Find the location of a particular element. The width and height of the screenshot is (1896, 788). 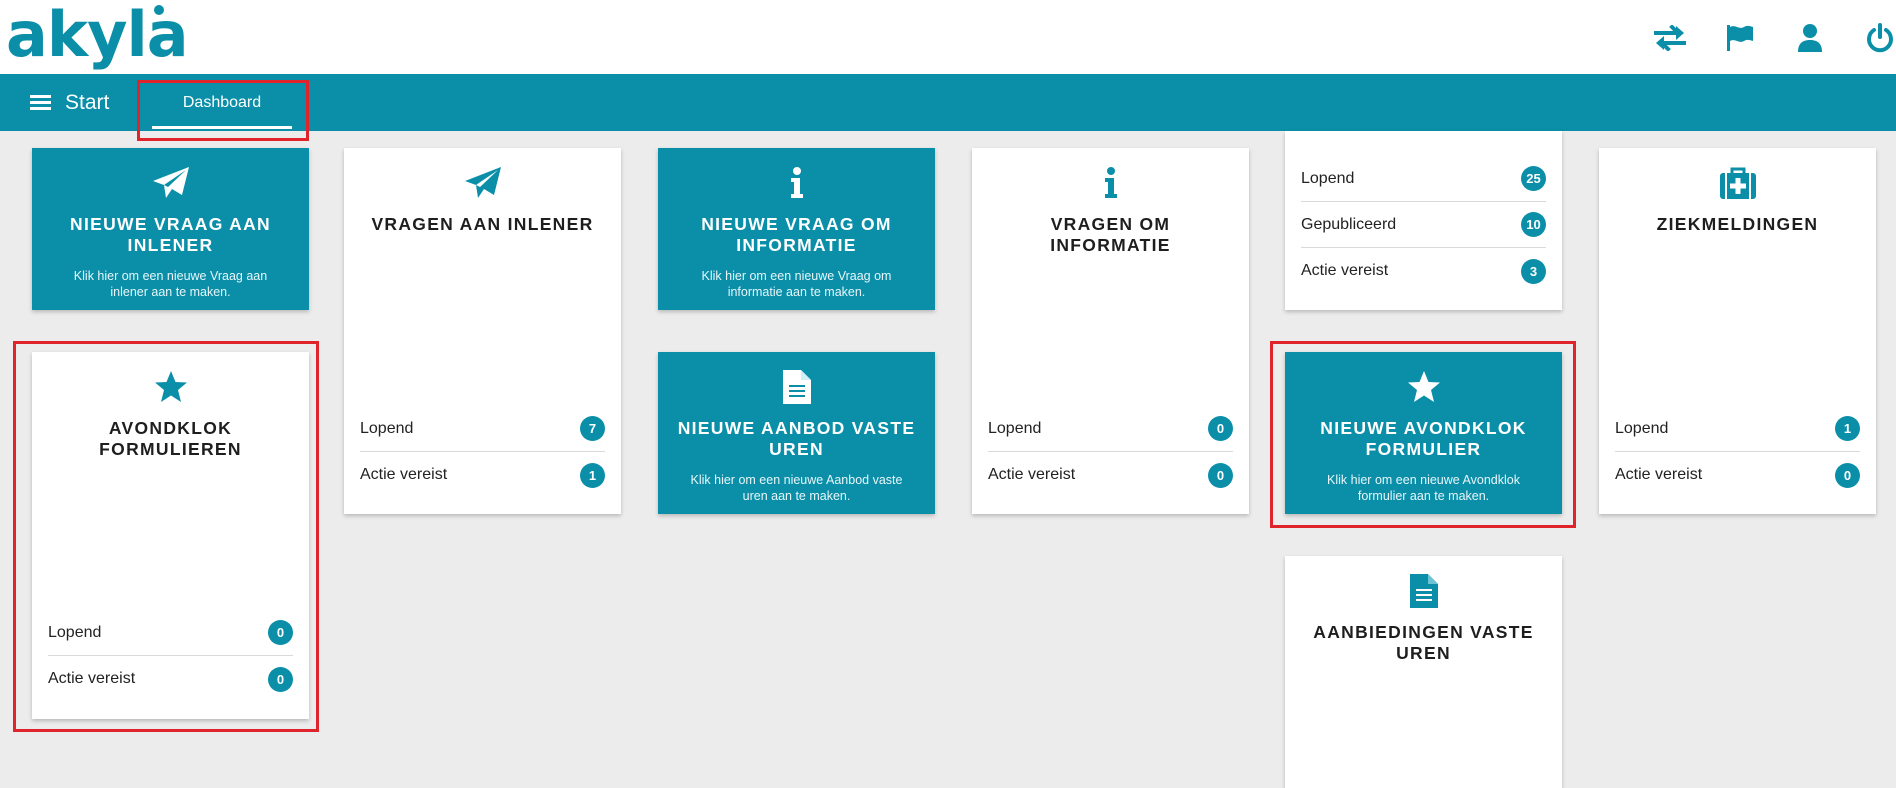

tab-dashboard: Dashboard is located at coordinates (222, 102).